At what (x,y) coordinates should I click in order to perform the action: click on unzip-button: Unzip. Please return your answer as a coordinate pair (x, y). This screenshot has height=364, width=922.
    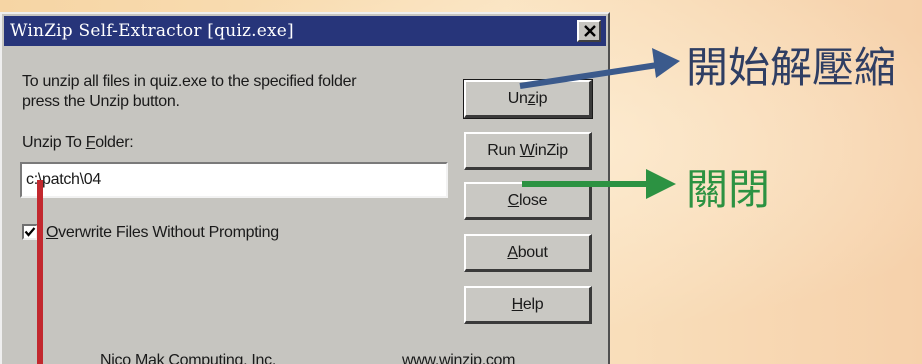
    Looking at the image, I should click on (528, 99).